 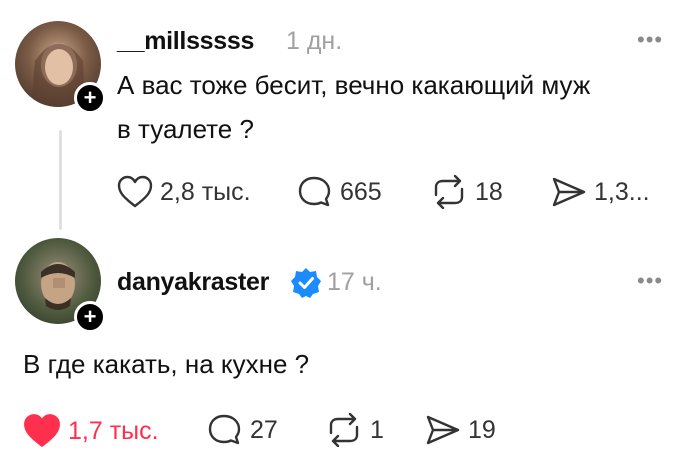 What do you see at coordinates (482, 429) in the screenshot?
I see `share-count: 19` at bounding box center [482, 429].